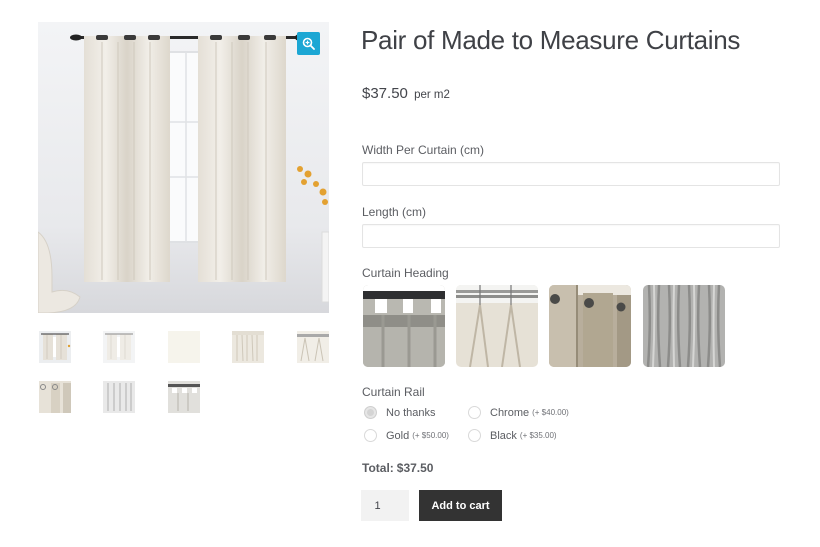 The image size is (820, 547). Describe the element at coordinates (405, 273) in the screenshot. I see `curtain-heading-label: Curtain Heading` at that location.